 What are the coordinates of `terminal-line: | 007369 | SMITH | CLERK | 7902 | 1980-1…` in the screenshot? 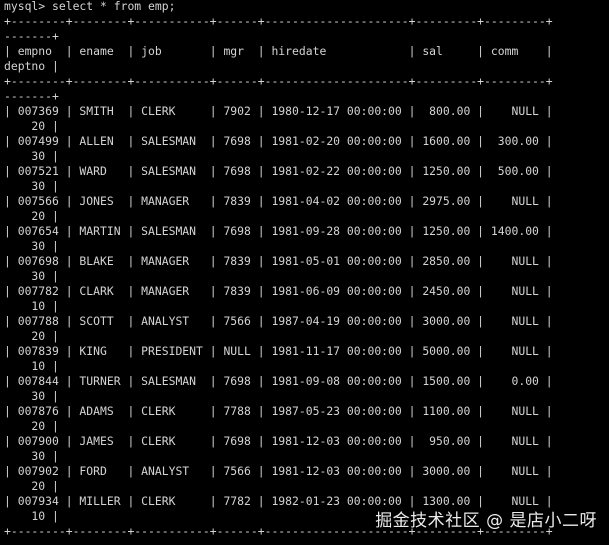 It's located at (278, 111).